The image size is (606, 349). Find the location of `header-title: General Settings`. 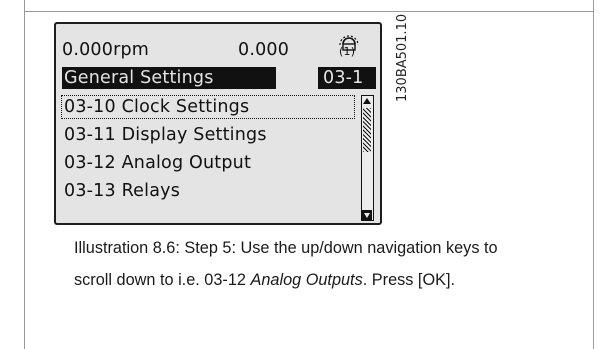

header-title: General Settings is located at coordinates (139, 78).